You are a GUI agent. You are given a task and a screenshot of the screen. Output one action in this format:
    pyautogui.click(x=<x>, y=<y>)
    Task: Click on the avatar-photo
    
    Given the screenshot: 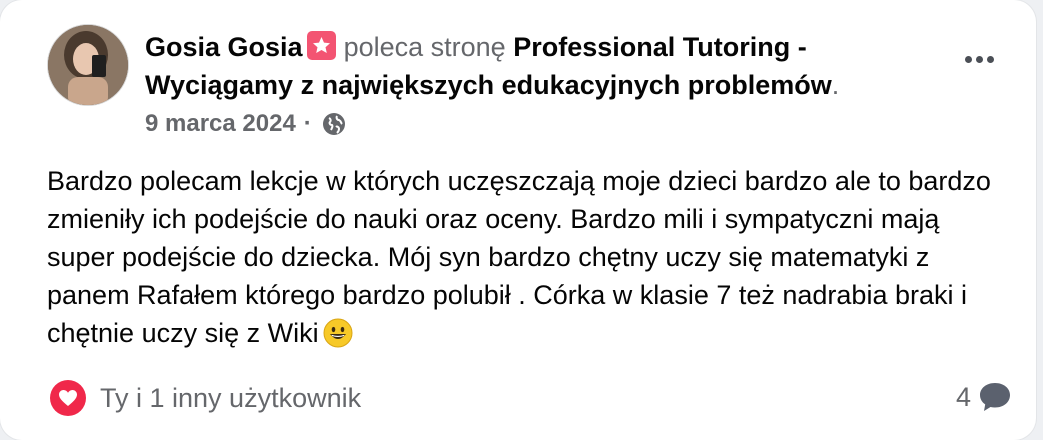 What is the action you would take?
    pyautogui.click(x=88, y=65)
    